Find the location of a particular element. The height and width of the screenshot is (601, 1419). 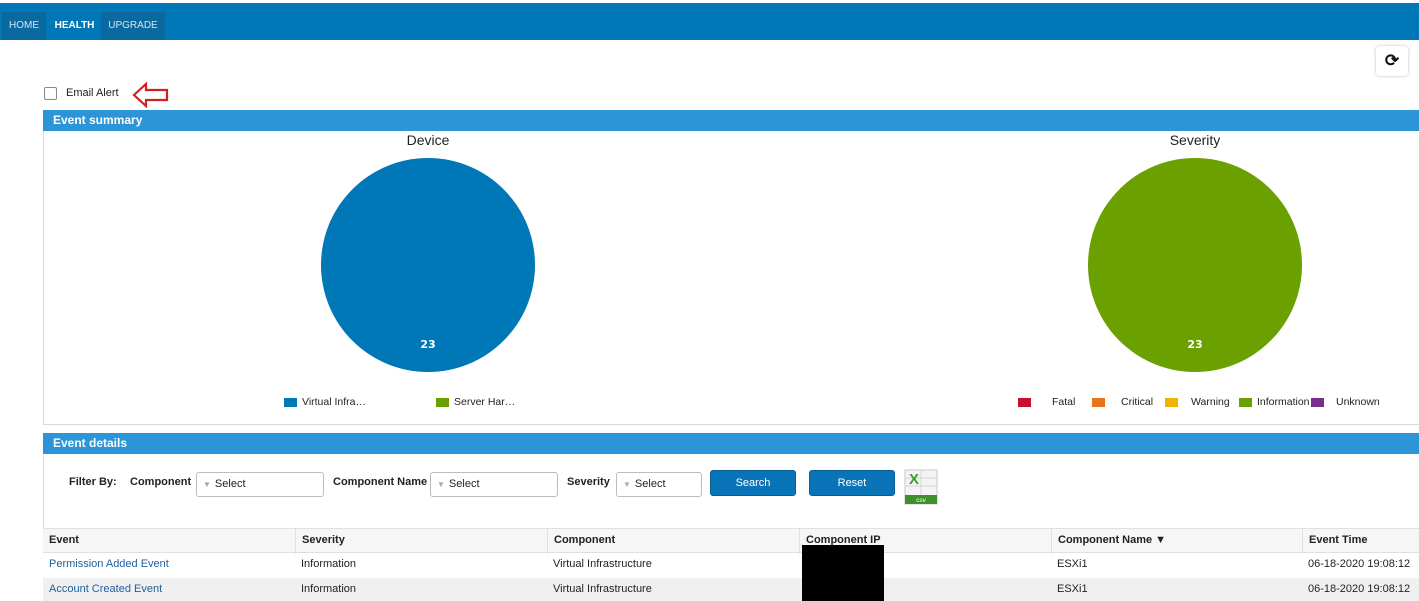

event-summary-header: Event summary is located at coordinates (731, 120).